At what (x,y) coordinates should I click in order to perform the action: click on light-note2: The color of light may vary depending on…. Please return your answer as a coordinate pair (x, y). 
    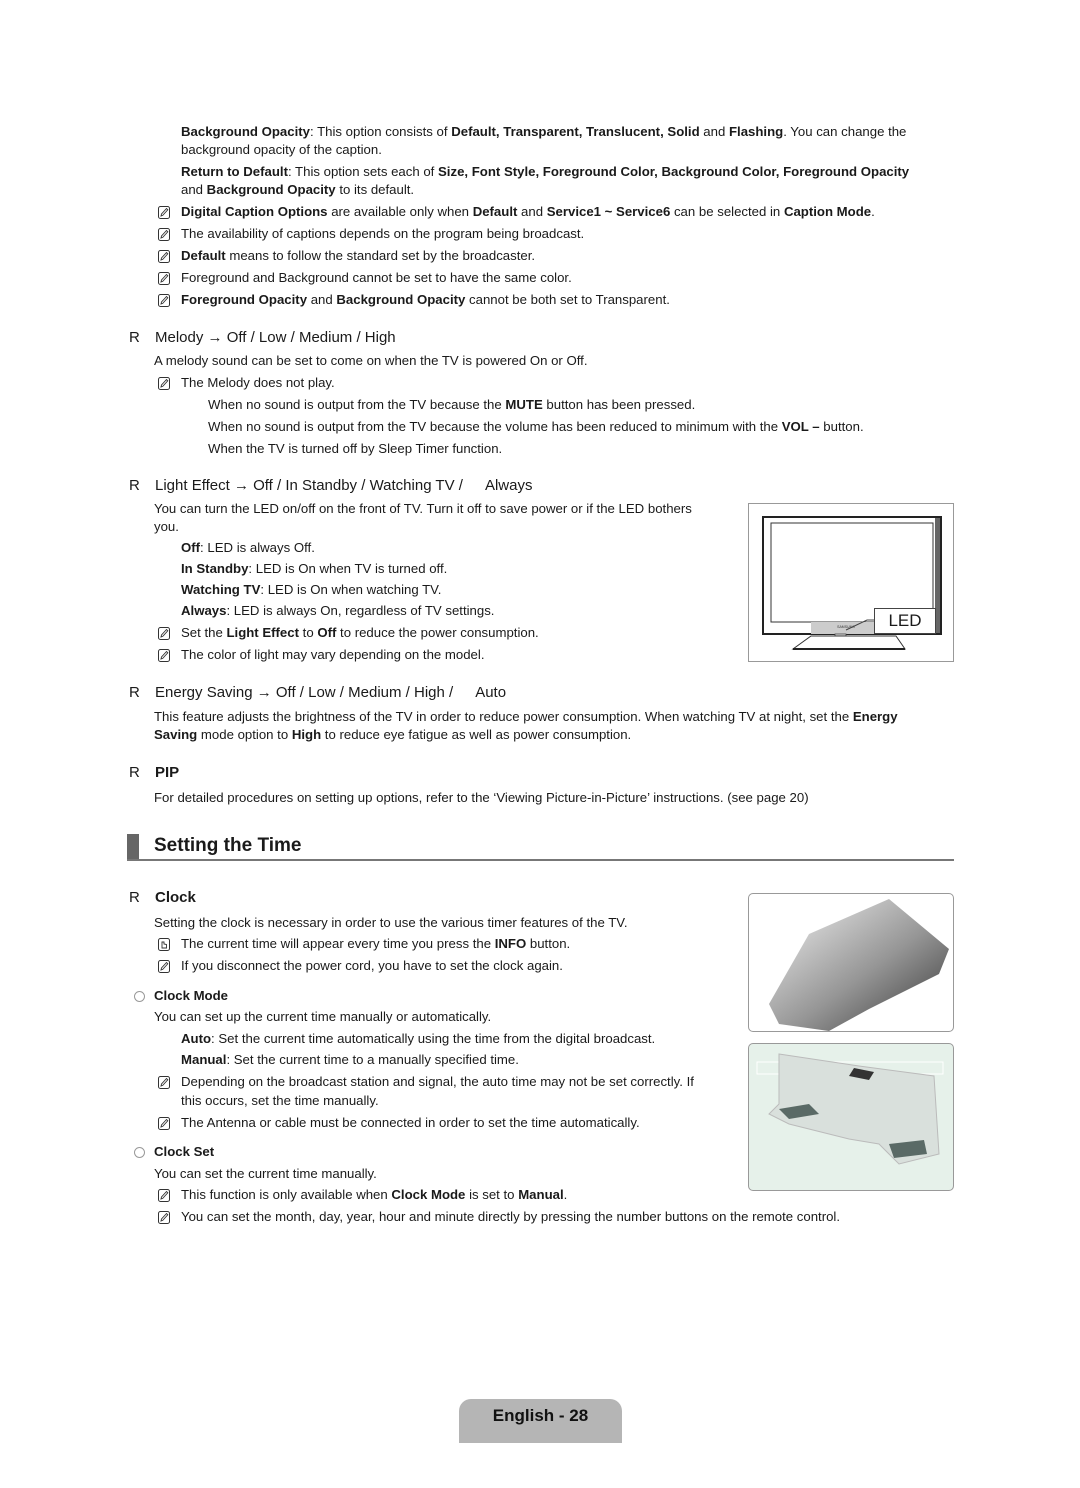
    Looking at the image, I should click on (333, 654).